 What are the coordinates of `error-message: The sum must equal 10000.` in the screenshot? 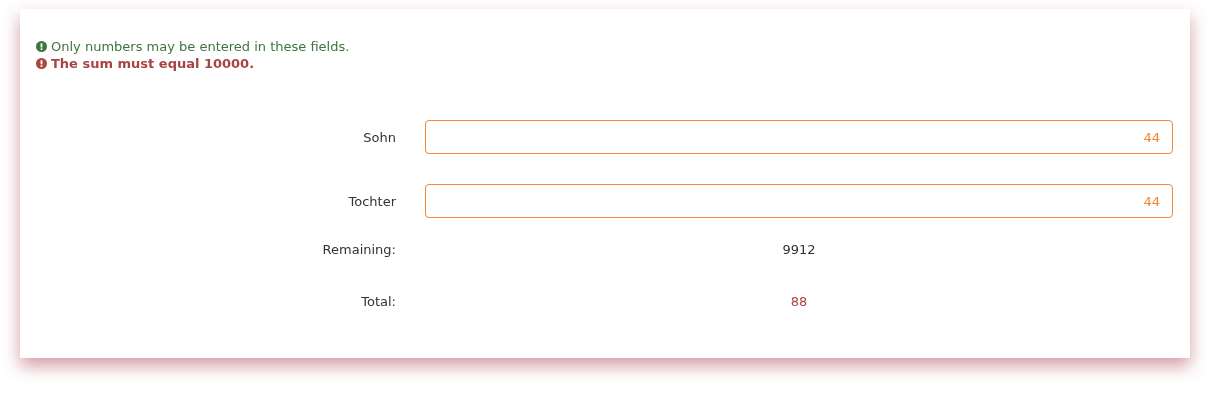 It's located at (153, 63).